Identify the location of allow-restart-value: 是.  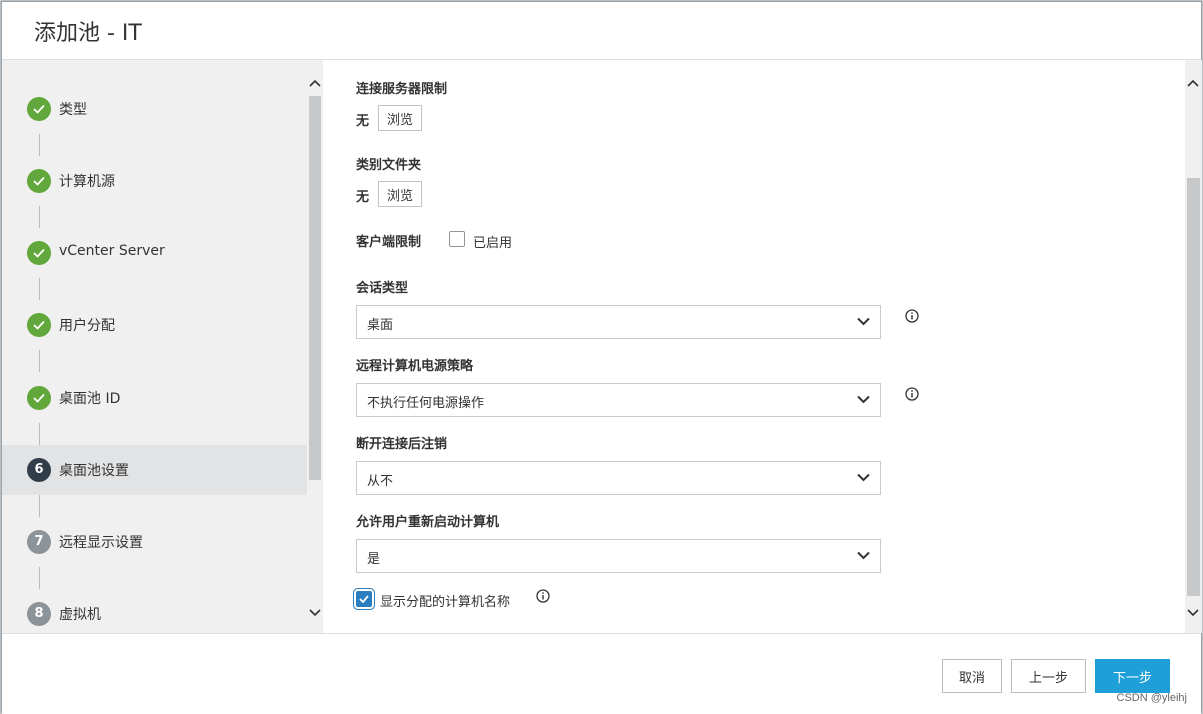
(374, 559).